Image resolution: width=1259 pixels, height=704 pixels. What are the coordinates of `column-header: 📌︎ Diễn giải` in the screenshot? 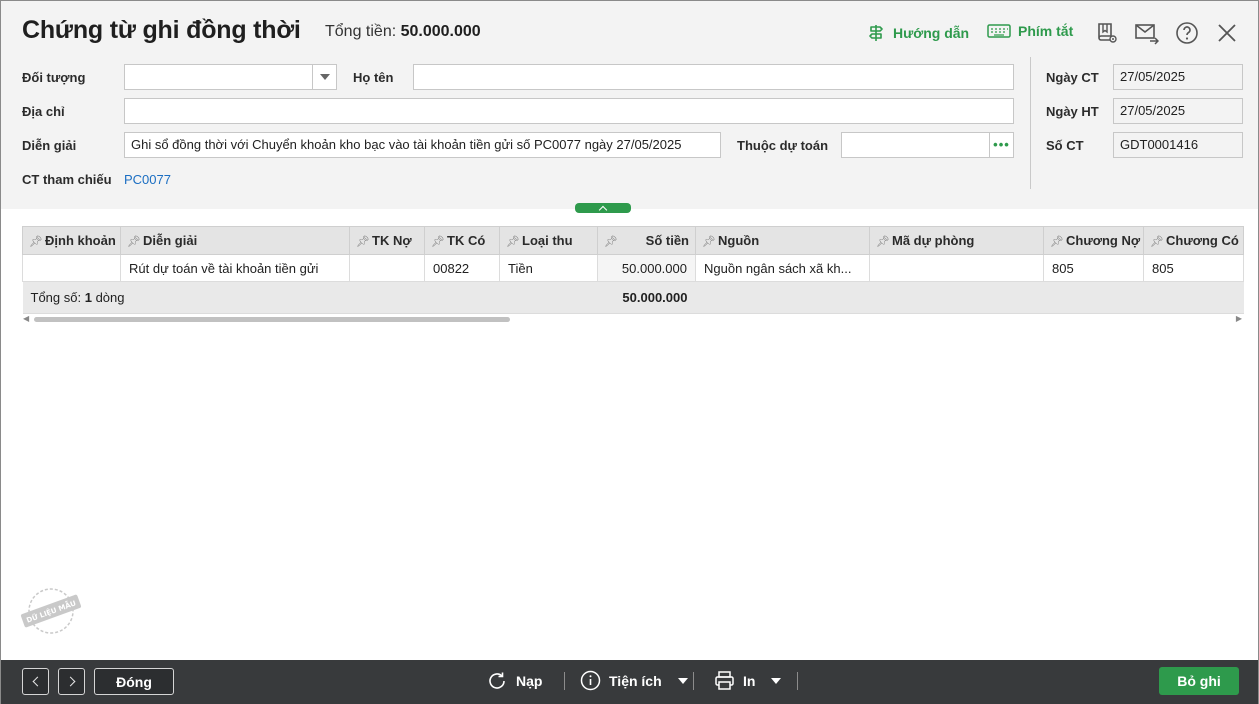 It's located at (235, 240).